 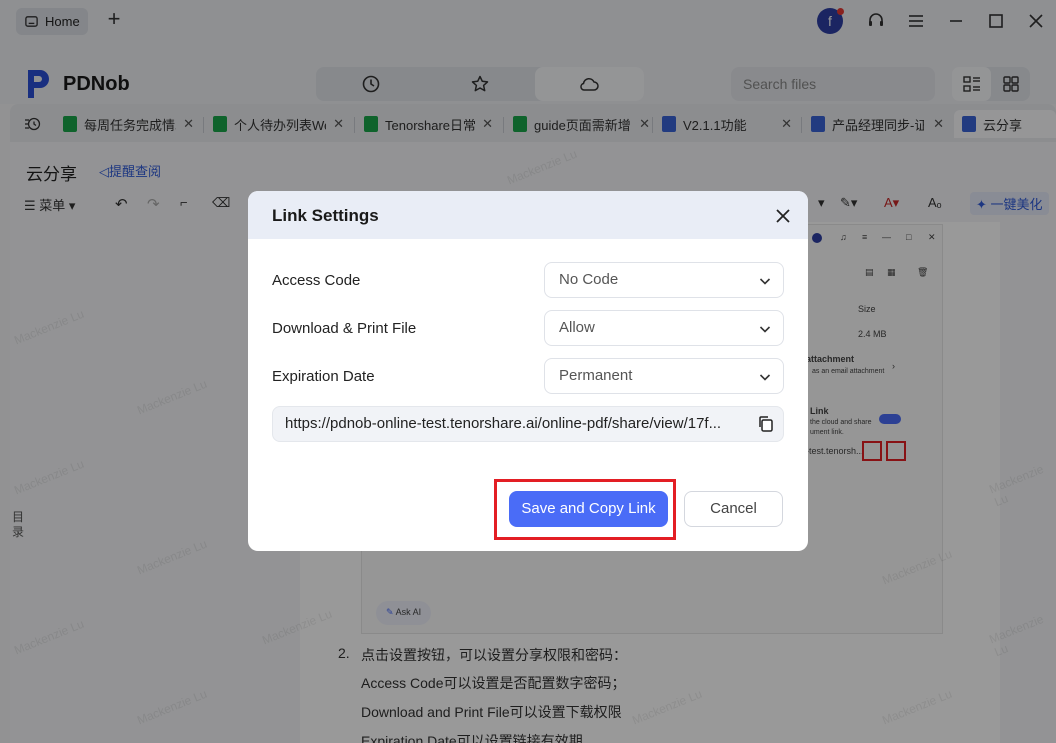 What do you see at coordinates (664, 328) in the screenshot?
I see `download-print-select: Allow` at bounding box center [664, 328].